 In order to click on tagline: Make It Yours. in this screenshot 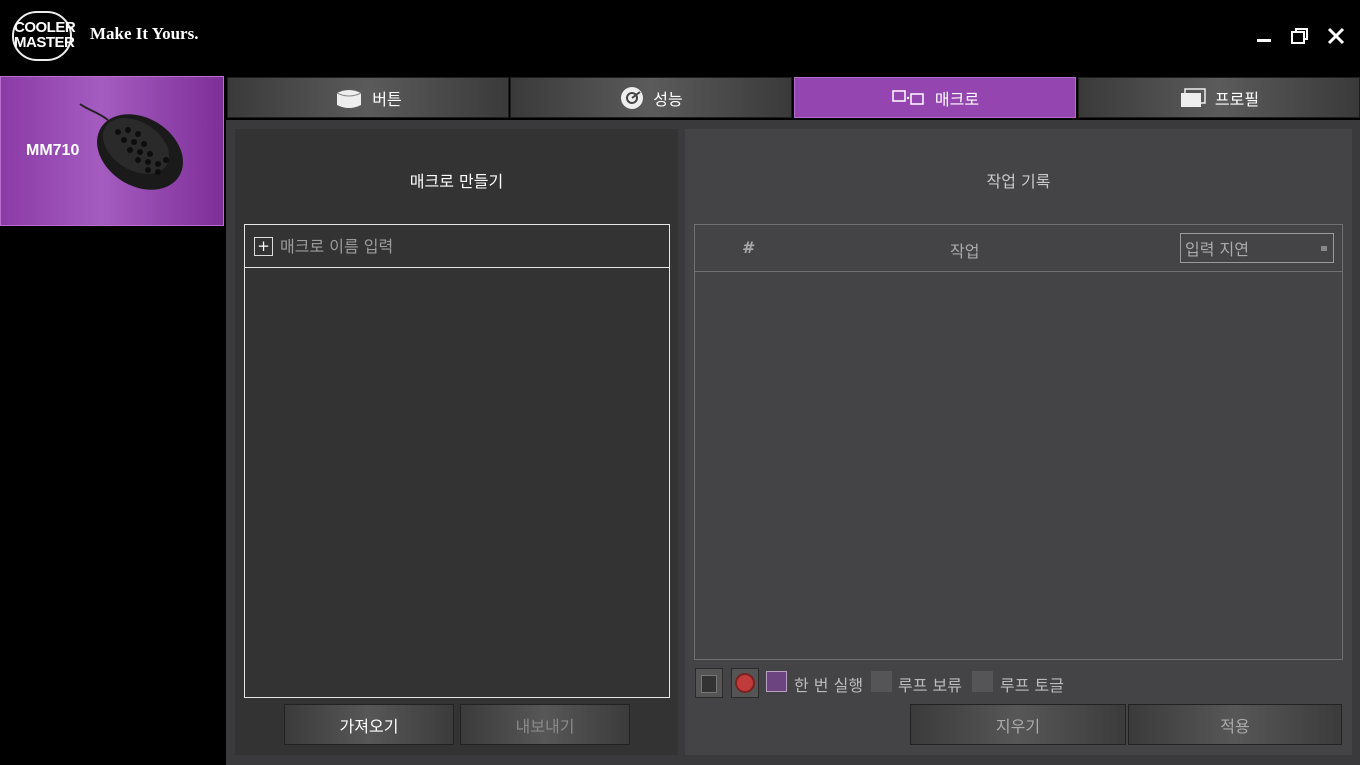, I will do `click(144, 33)`.